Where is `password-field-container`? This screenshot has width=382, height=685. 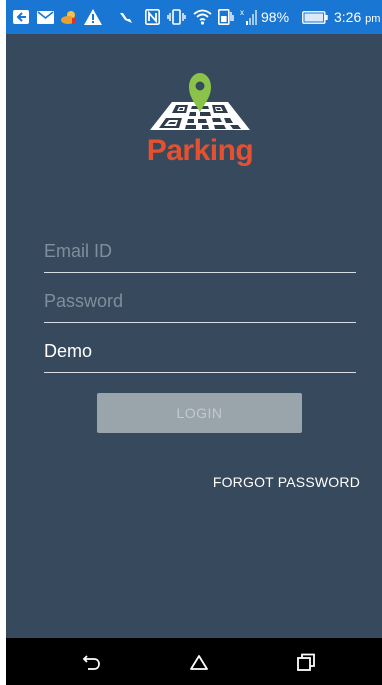
password-field-container is located at coordinates (200, 302).